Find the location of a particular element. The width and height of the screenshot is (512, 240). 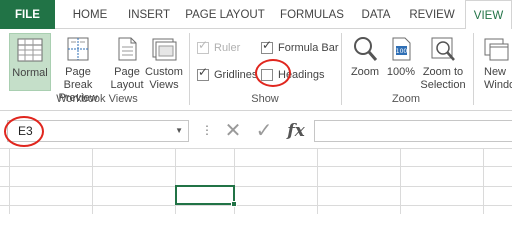

custom-views-label-1: Custom is located at coordinates (164, 72).